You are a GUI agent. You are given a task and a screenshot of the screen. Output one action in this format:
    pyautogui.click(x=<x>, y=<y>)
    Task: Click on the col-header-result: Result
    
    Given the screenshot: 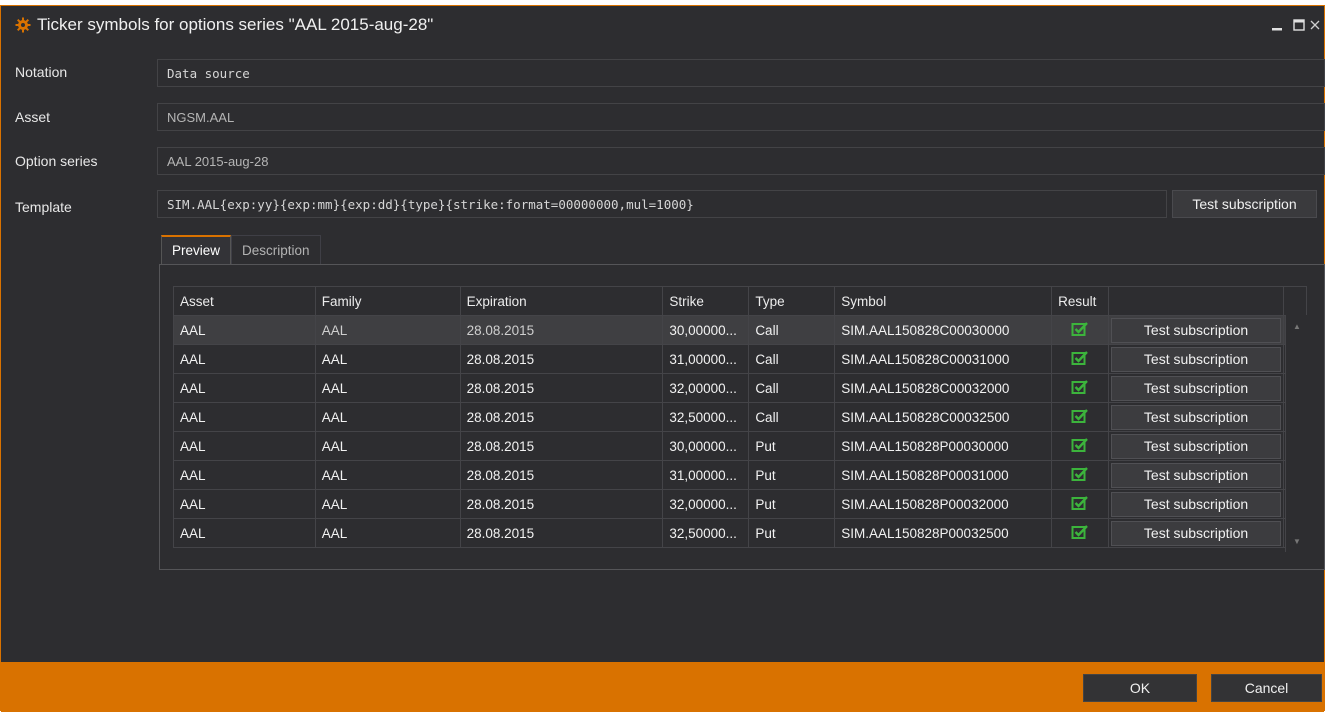 What is the action you would take?
    pyautogui.click(x=1080, y=301)
    